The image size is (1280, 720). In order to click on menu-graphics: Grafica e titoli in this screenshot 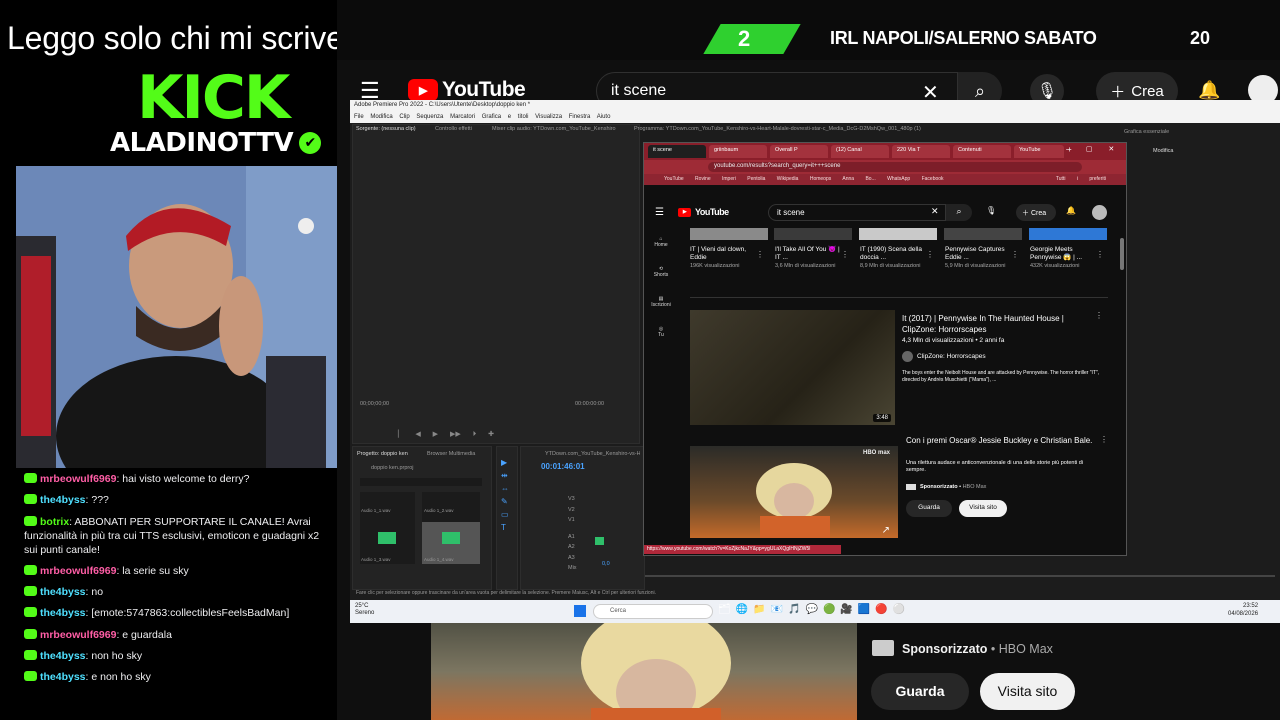, I will do `click(505, 117)`.